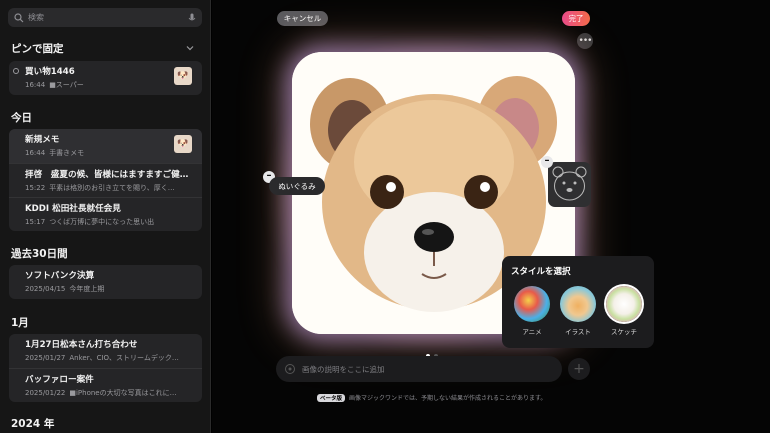 The height and width of the screenshot is (433, 770). I want to click on chevron-down-icon, so click(190, 48).